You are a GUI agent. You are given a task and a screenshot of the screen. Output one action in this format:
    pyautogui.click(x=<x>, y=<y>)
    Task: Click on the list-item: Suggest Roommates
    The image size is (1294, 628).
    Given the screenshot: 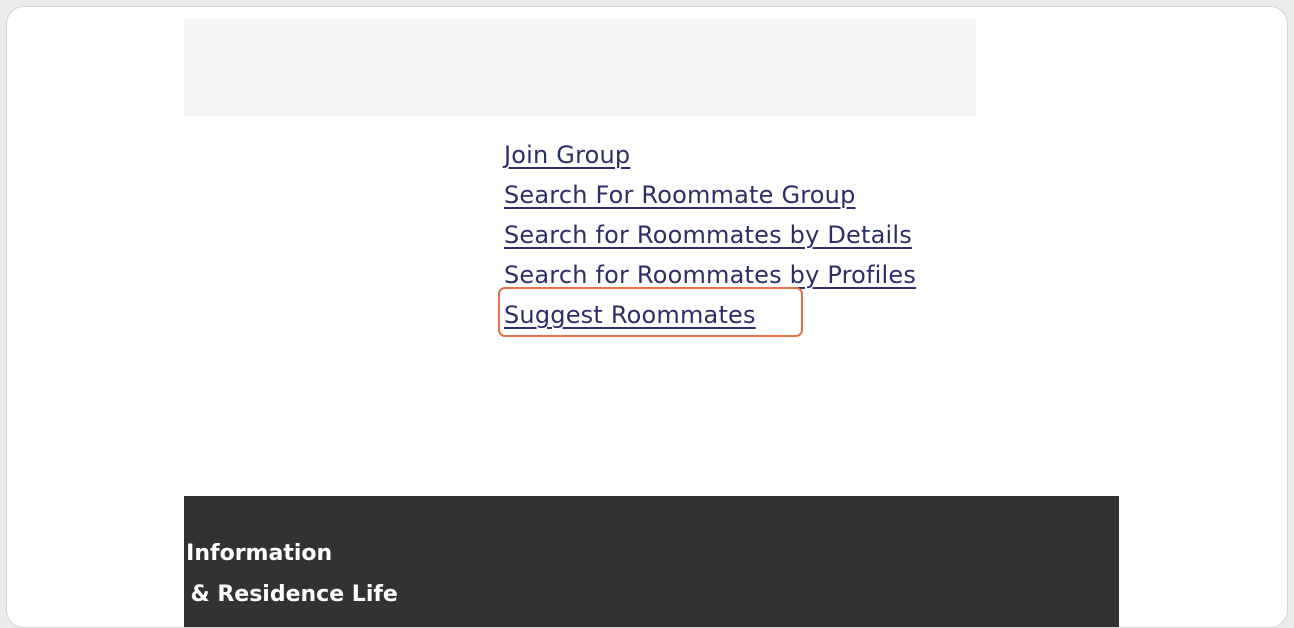 What is the action you would take?
    pyautogui.click(x=710, y=315)
    